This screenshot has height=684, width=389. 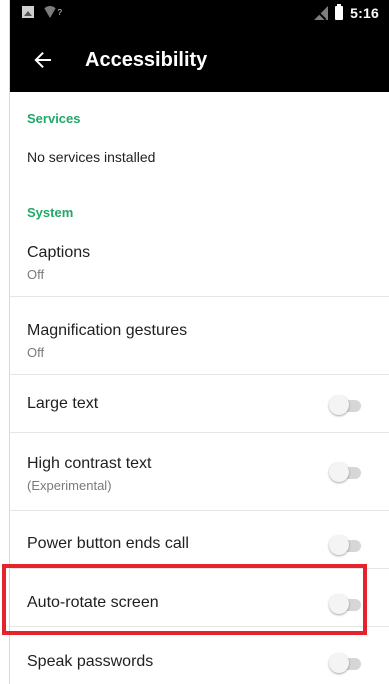 I want to click on wifi-badge: ?, so click(x=59, y=12).